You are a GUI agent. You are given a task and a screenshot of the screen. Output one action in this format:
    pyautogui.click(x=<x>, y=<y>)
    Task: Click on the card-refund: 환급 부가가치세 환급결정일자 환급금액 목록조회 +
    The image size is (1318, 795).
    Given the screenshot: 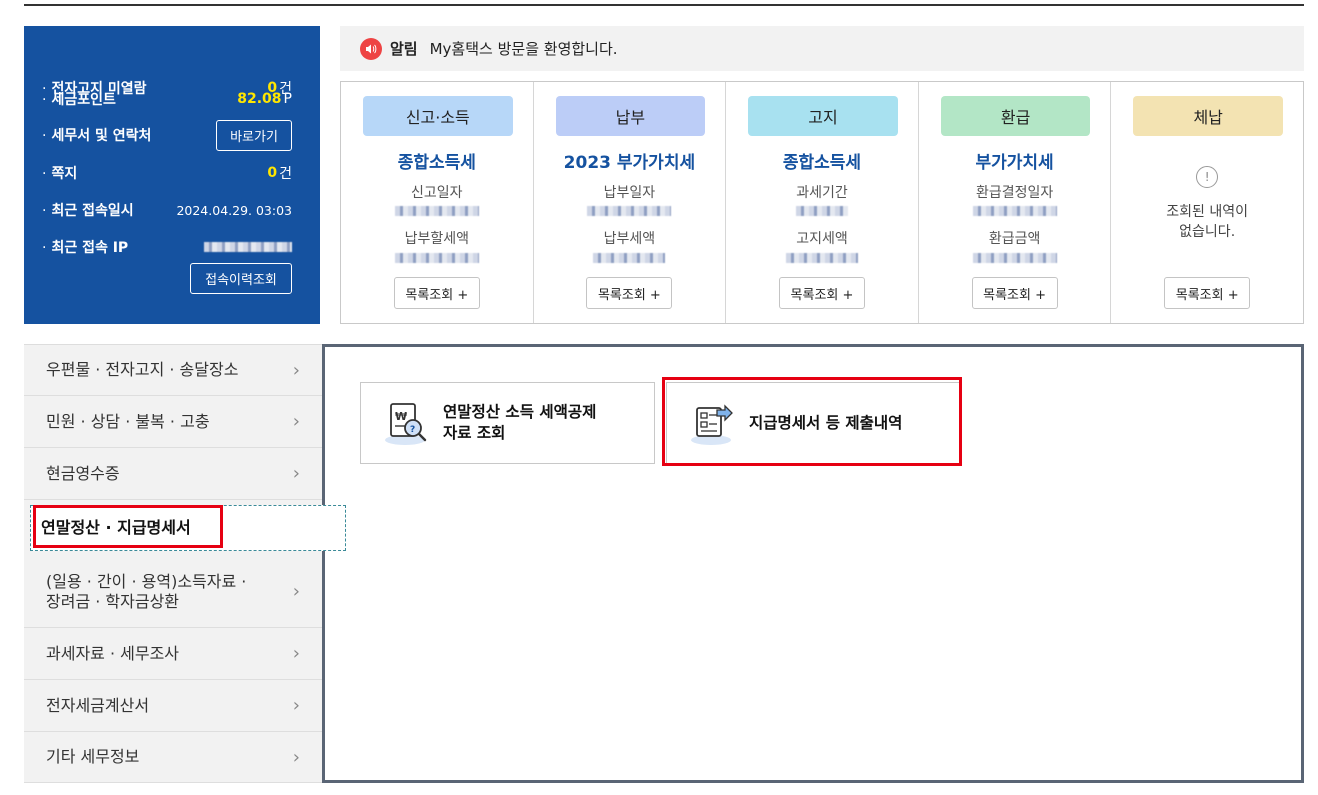 What is the action you would take?
    pyautogui.click(x=1015, y=202)
    